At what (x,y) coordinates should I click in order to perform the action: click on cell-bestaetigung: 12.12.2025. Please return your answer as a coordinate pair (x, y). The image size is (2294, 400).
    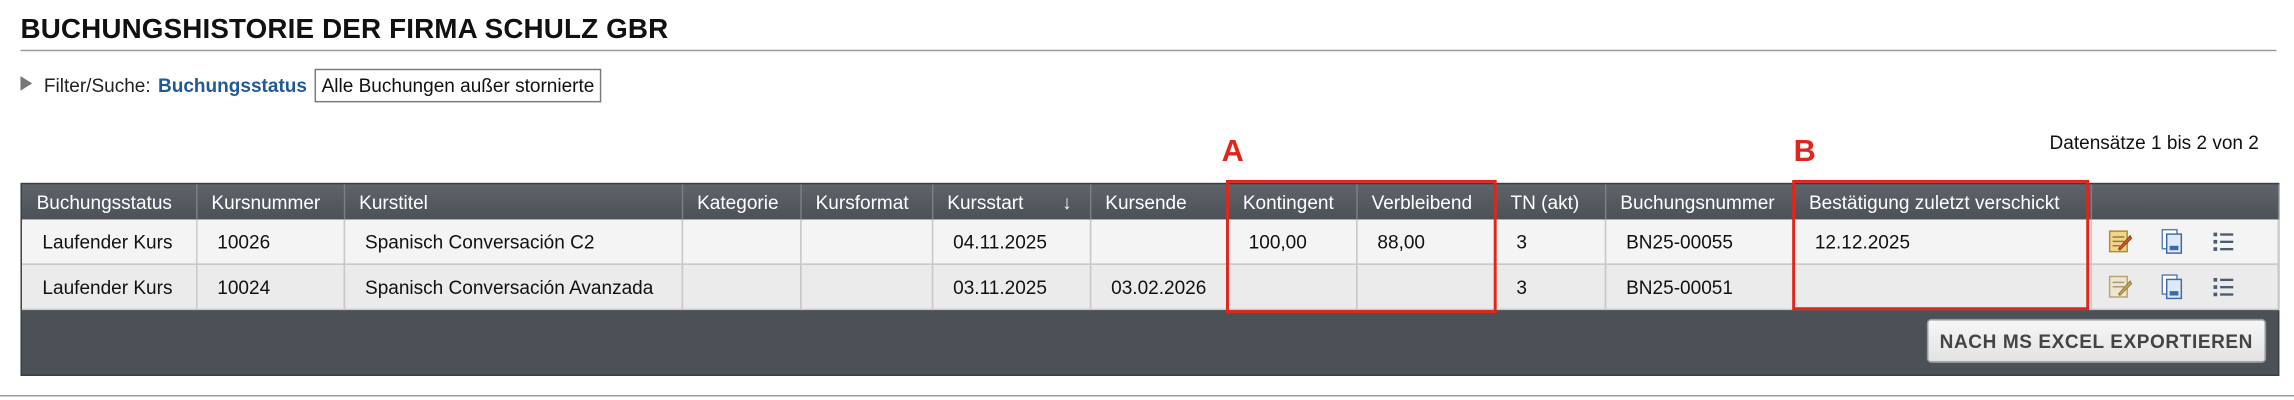
    Looking at the image, I should click on (1942, 242).